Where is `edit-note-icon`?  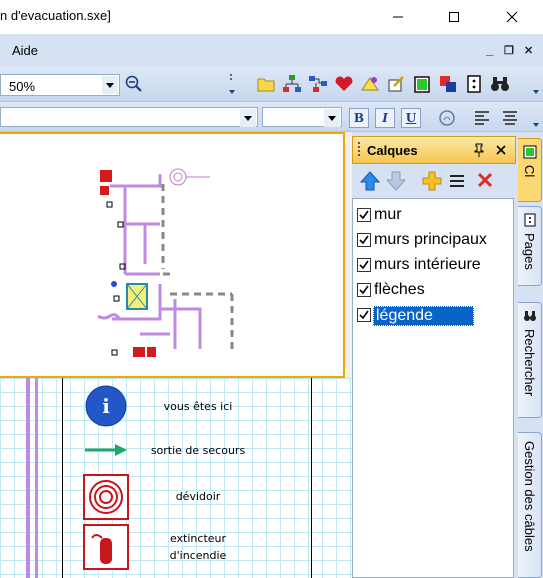 edit-note-icon is located at coordinates (396, 84).